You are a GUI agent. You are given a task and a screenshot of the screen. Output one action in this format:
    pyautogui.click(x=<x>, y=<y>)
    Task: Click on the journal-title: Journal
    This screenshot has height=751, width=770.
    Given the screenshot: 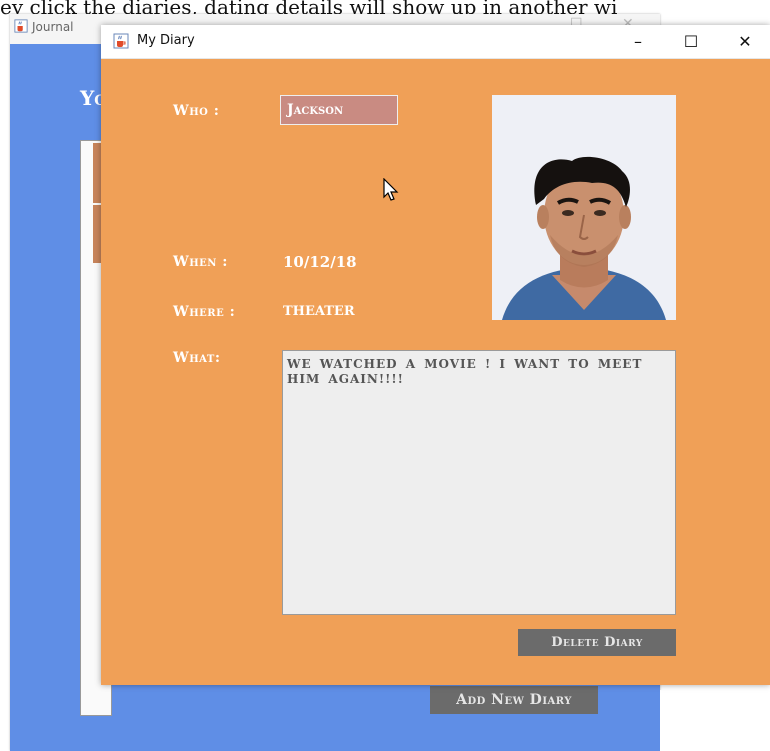 What is the action you would take?
    pyautogui.click(x=53, y=27)
    